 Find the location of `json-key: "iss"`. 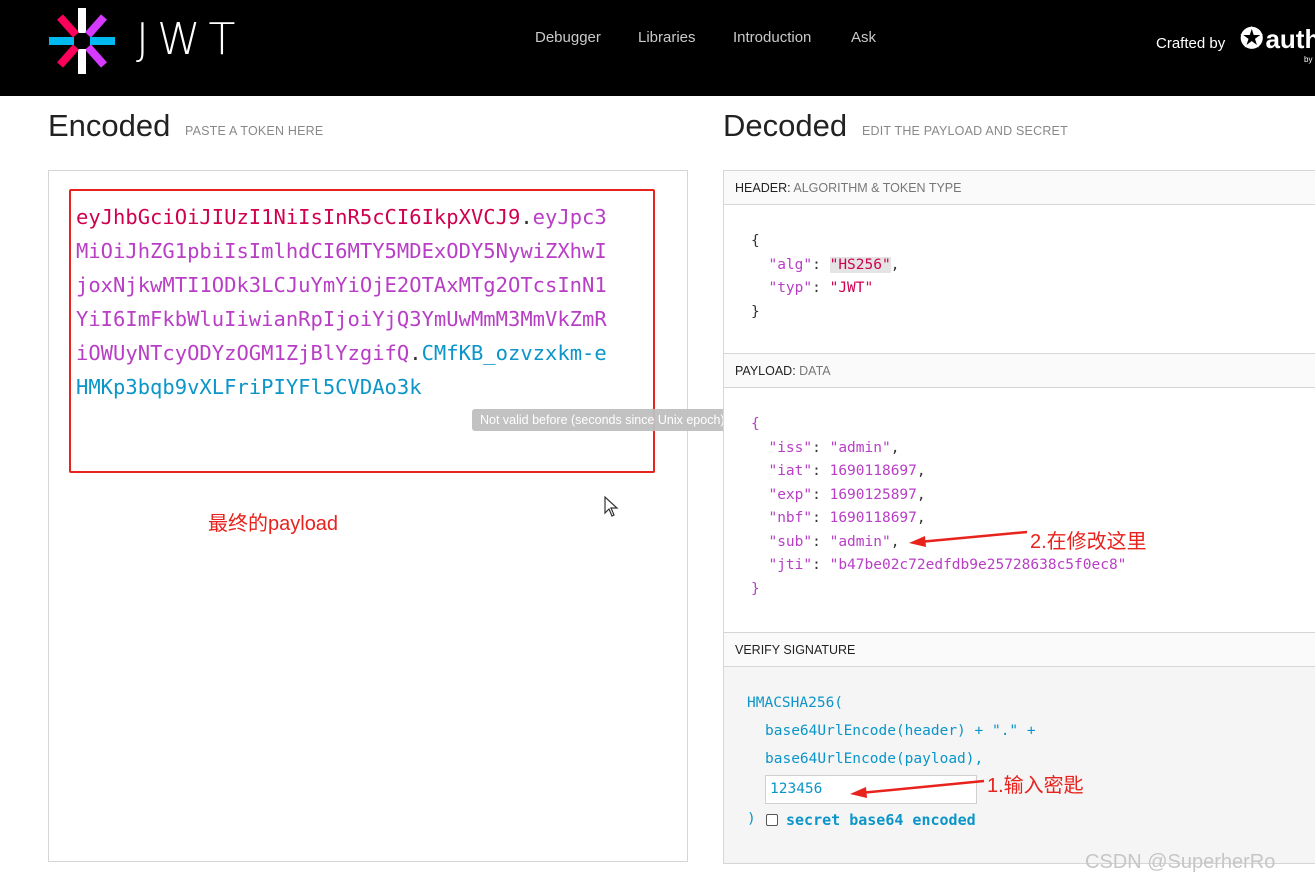

json-key: "iss" is located at coordinates (790, 447).